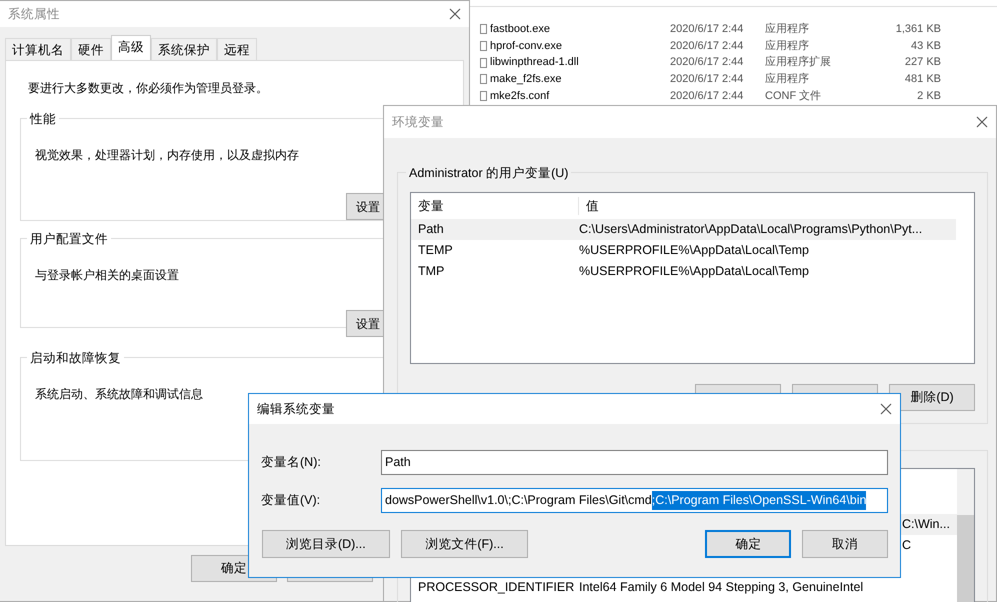 The image size is (997, 602). I want to click on tab: 硬件, so click(91, 49).